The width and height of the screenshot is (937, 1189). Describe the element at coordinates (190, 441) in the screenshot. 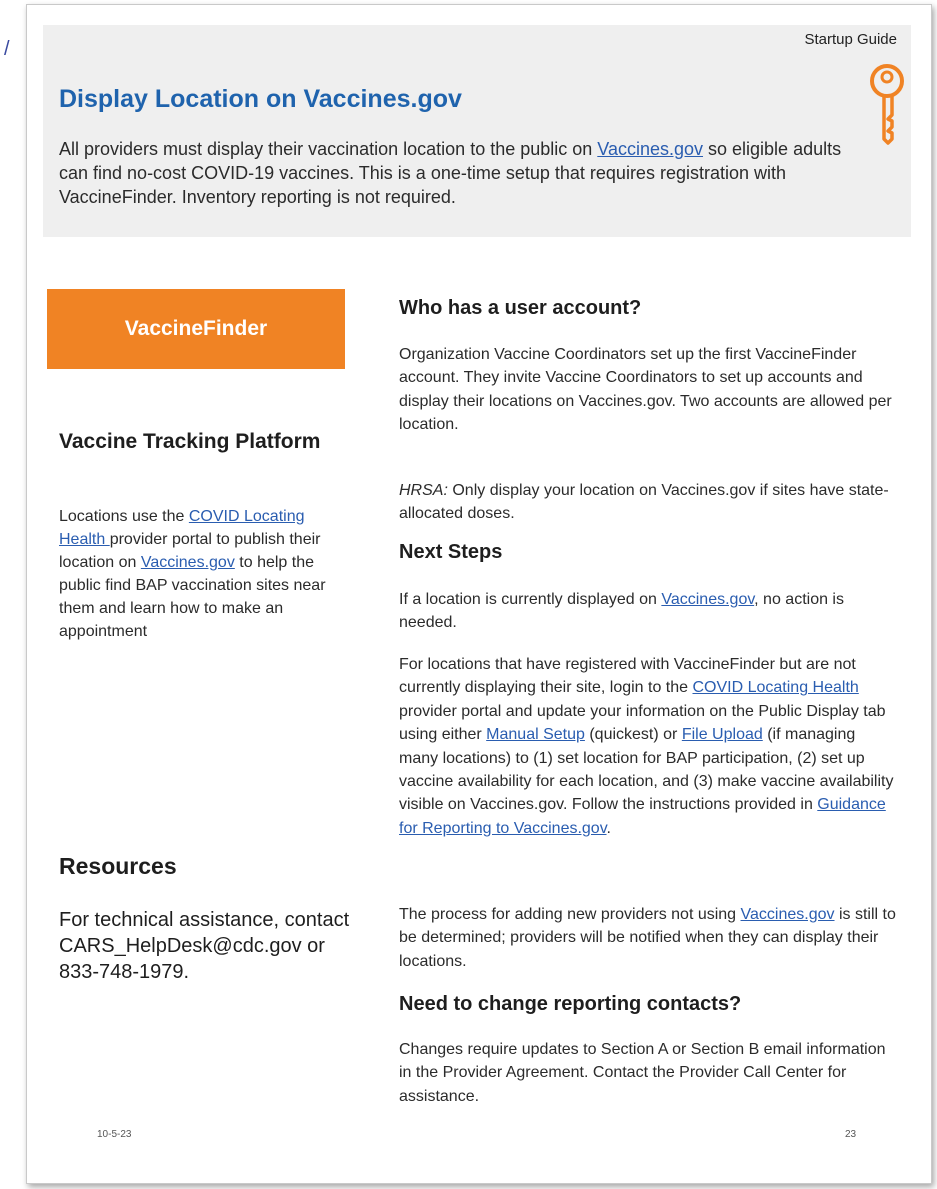

I see `platform-heading: Vaccine Tracking Platform` at that location.